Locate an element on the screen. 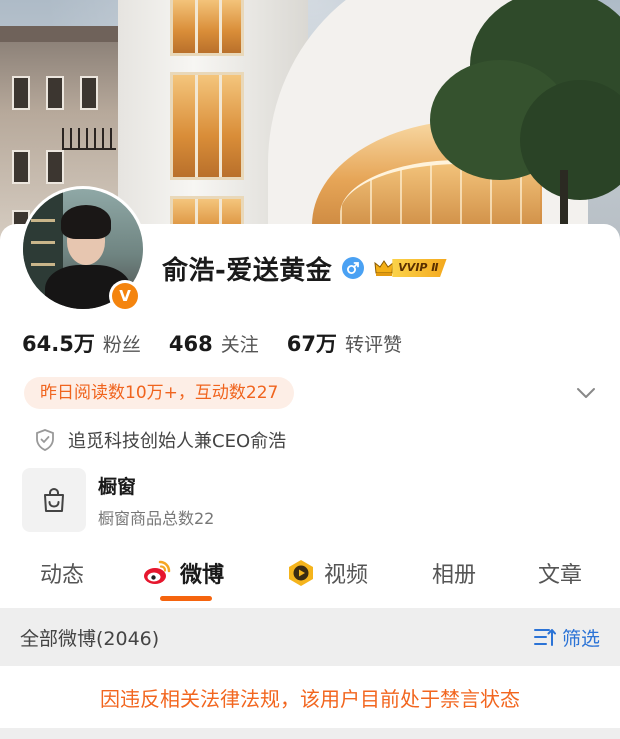 This screenshot has height=739, width=620. profile-name: 俞浩-爱送黄金 is located at coordinates (247, 270).